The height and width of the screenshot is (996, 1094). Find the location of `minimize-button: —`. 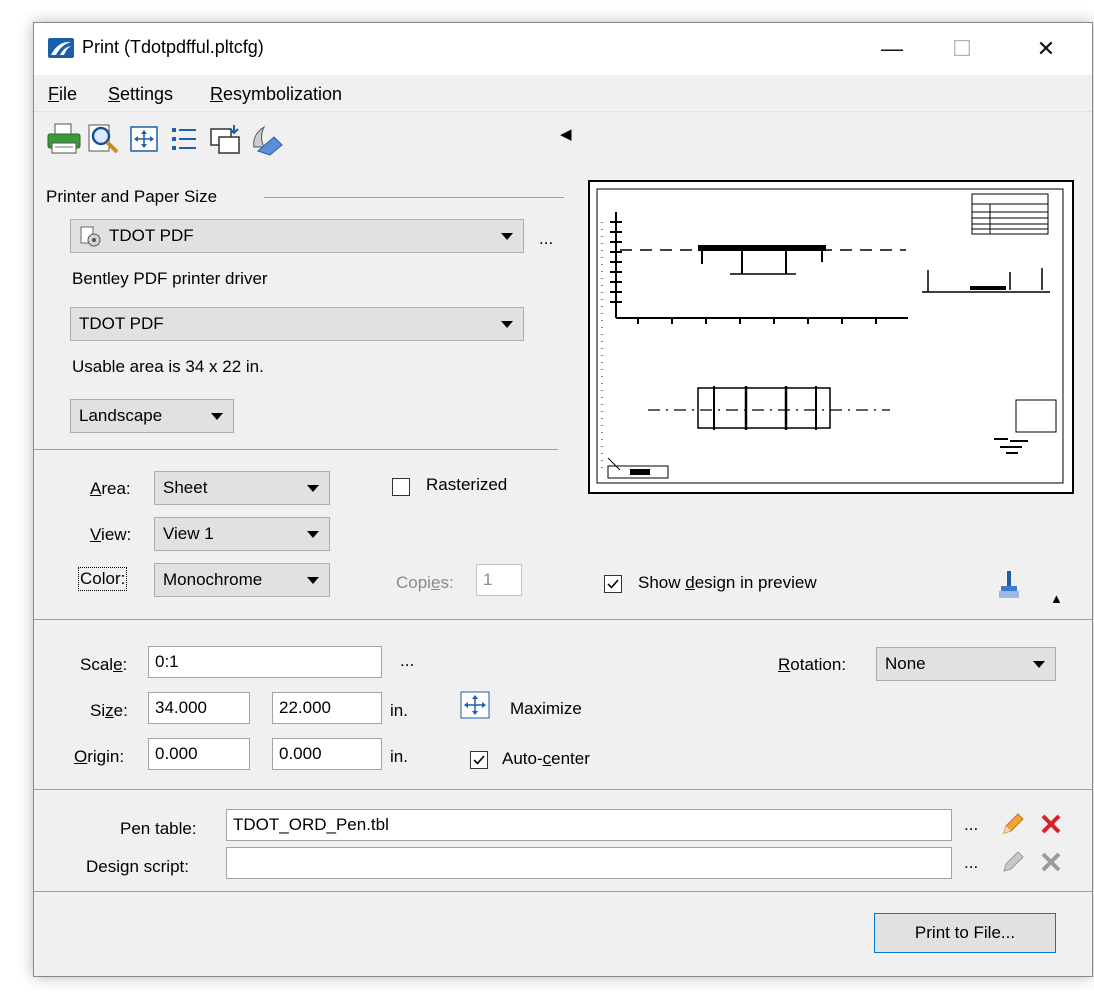

minimize-button: — is located at coordinates (892, 49).